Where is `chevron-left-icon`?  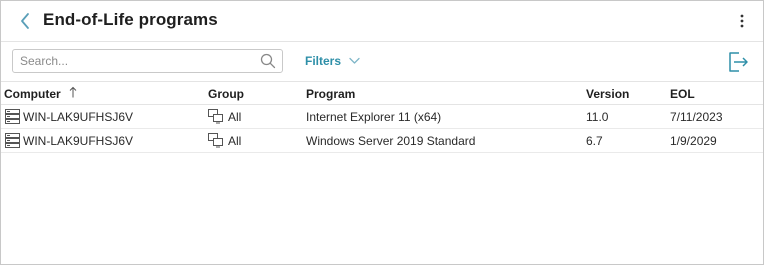
chevron-left-icon is located at coordinates (25, 21).